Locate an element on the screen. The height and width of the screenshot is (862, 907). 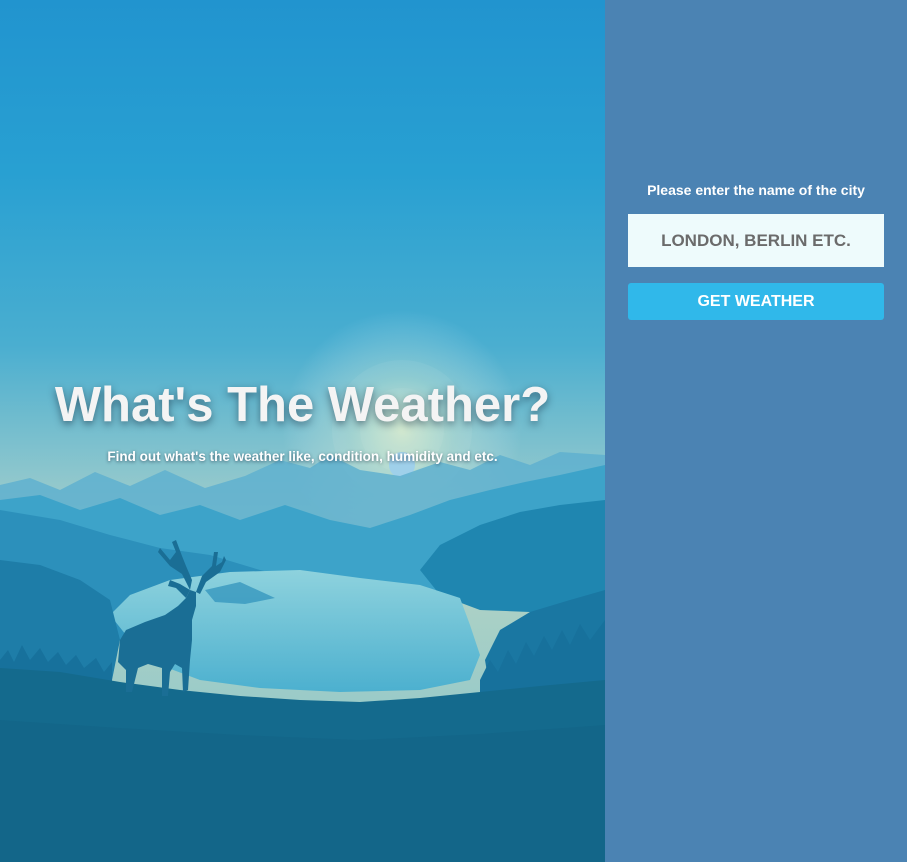
city-input-label: Please enter the name of the city is located at coordinates (756, 190).